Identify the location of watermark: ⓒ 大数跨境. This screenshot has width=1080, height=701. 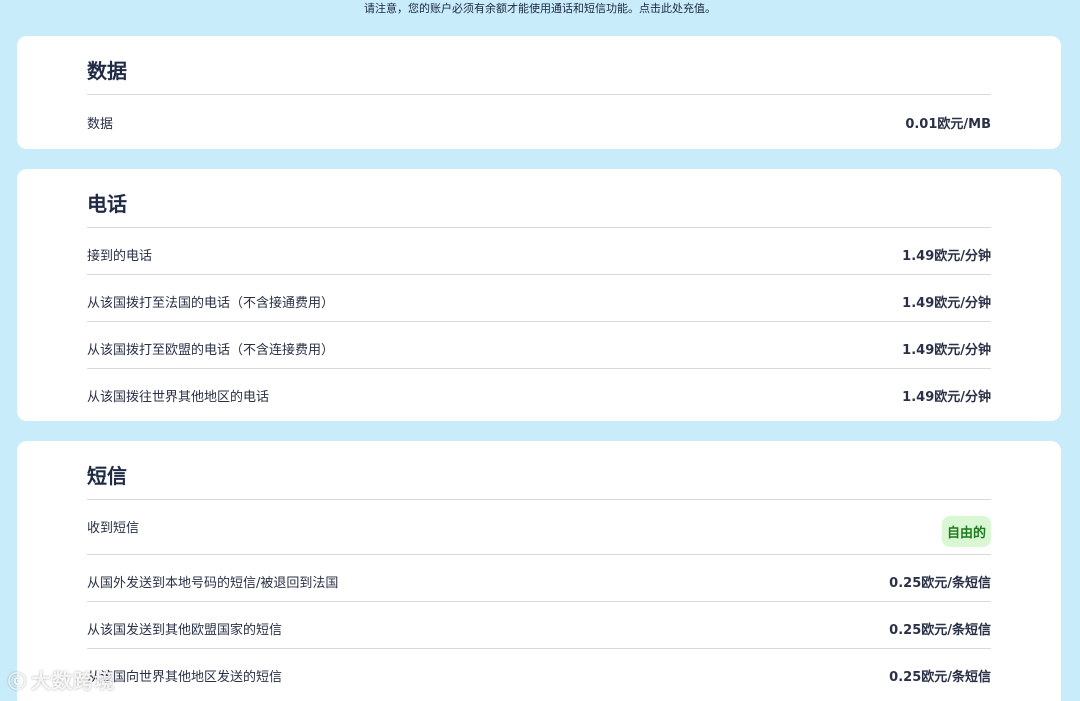
(61, 679).